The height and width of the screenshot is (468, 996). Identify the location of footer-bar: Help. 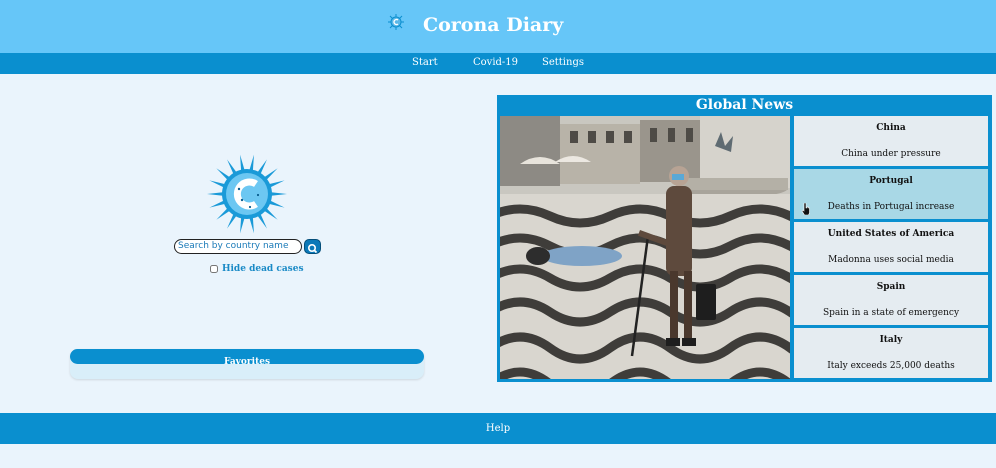
(498, 428).